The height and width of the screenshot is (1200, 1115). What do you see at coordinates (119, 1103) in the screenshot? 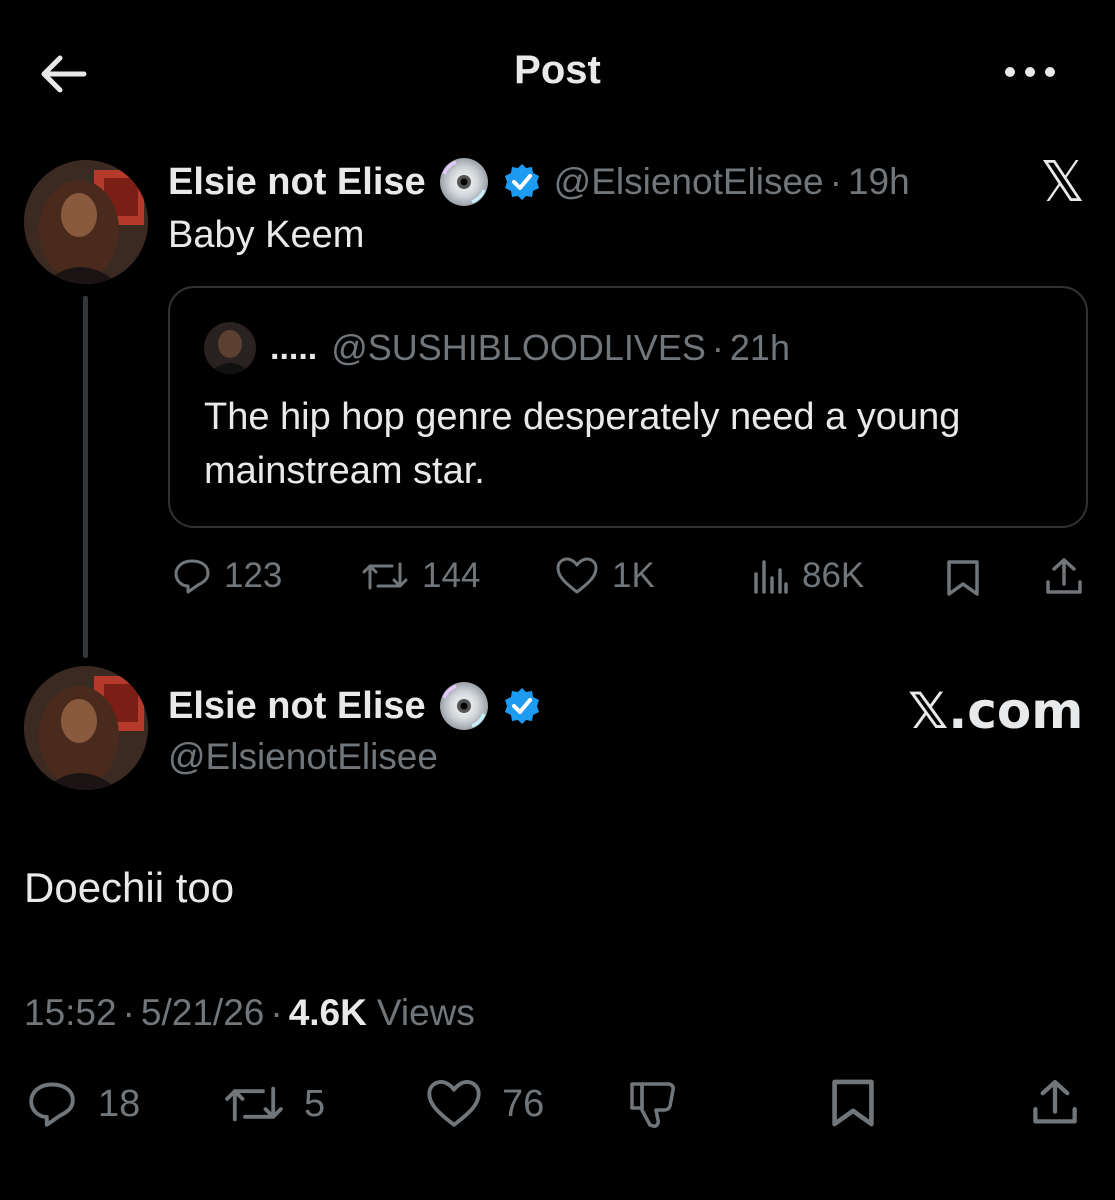
I see `reply-count: 18` at bounding box center [119, 1103].